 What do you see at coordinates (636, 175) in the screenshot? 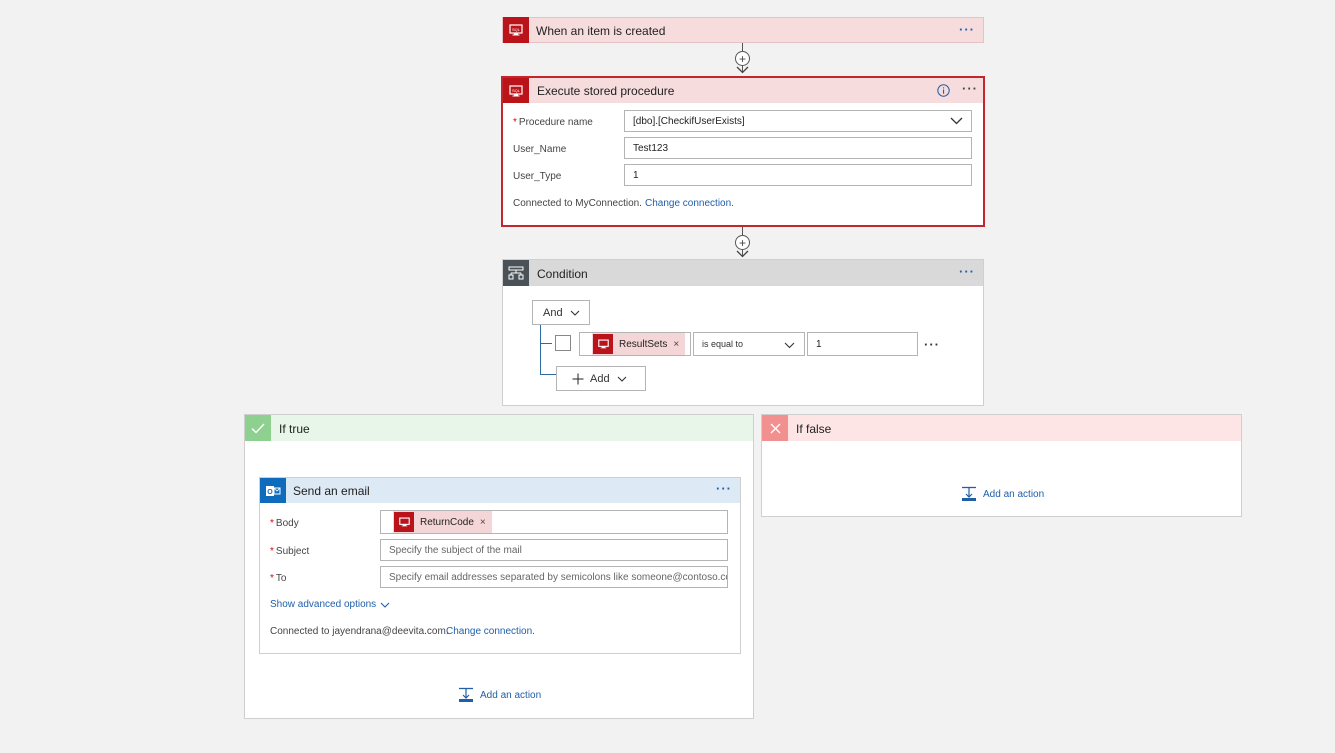
I see `user-type-value: 1` at bounding box center [636, 175].